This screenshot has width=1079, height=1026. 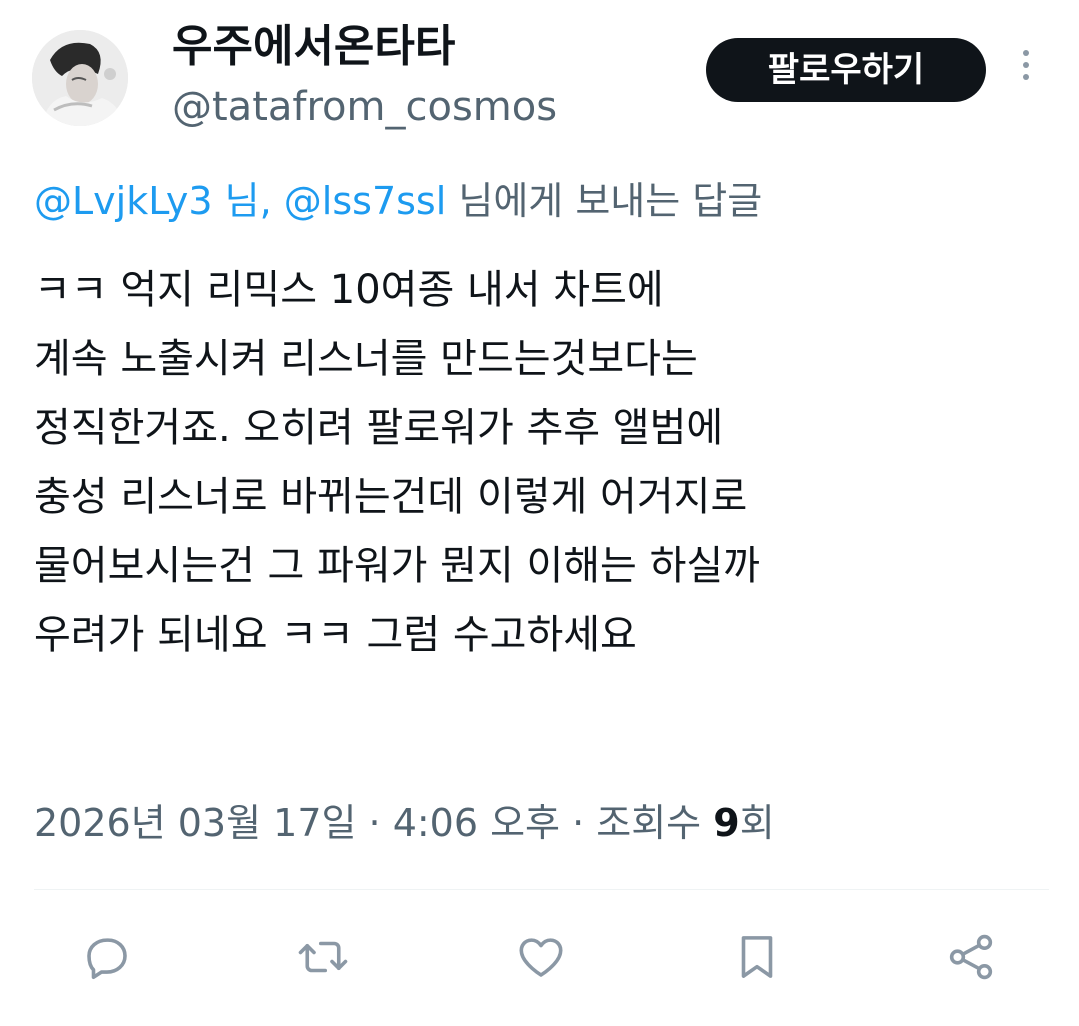 I want to click on avatar, so click(x=80, y=78).